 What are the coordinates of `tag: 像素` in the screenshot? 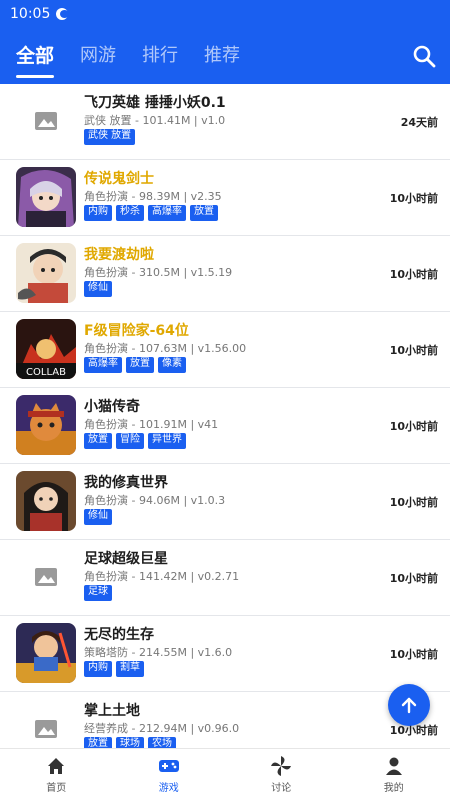 It's located at (172, 365).